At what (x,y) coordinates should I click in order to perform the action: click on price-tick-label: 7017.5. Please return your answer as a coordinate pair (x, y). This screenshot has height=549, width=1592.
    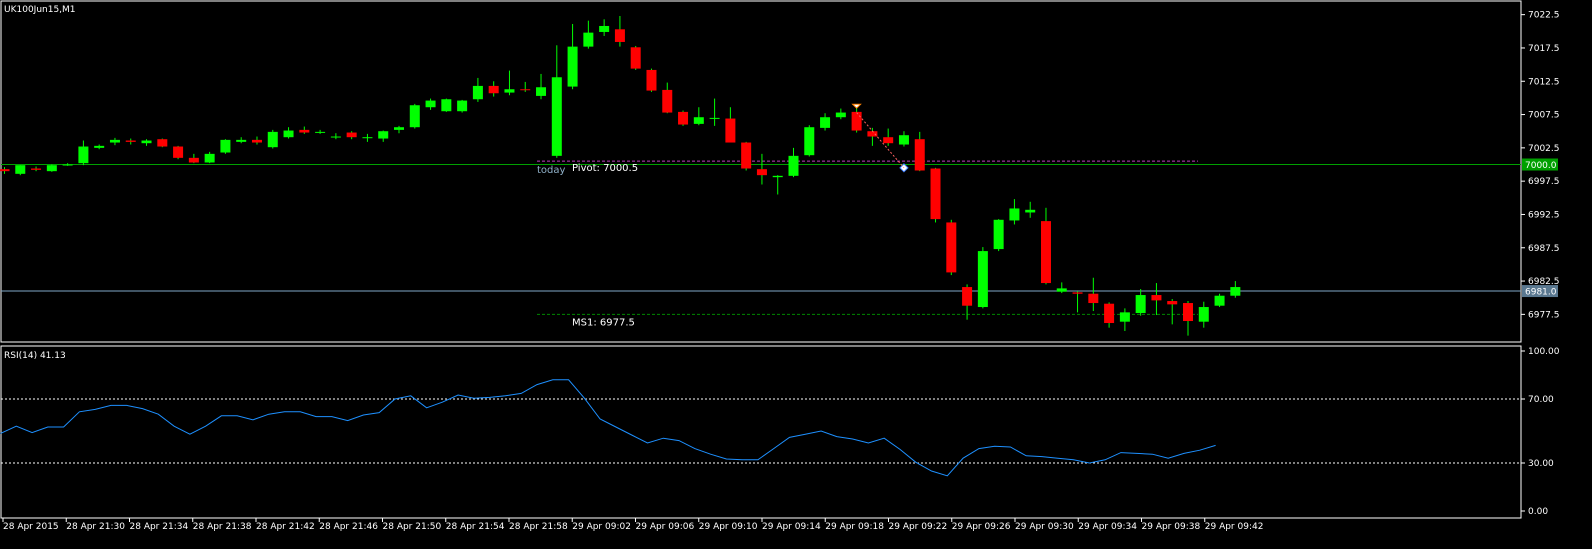
    Looking at the image, I should click on (1544, 49).